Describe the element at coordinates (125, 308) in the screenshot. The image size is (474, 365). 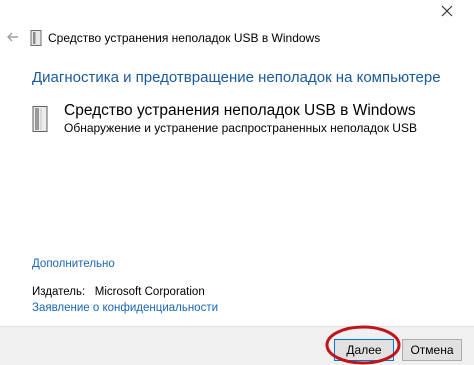
I see `privacy-link: Заявление о конфиденциальности` at that location.